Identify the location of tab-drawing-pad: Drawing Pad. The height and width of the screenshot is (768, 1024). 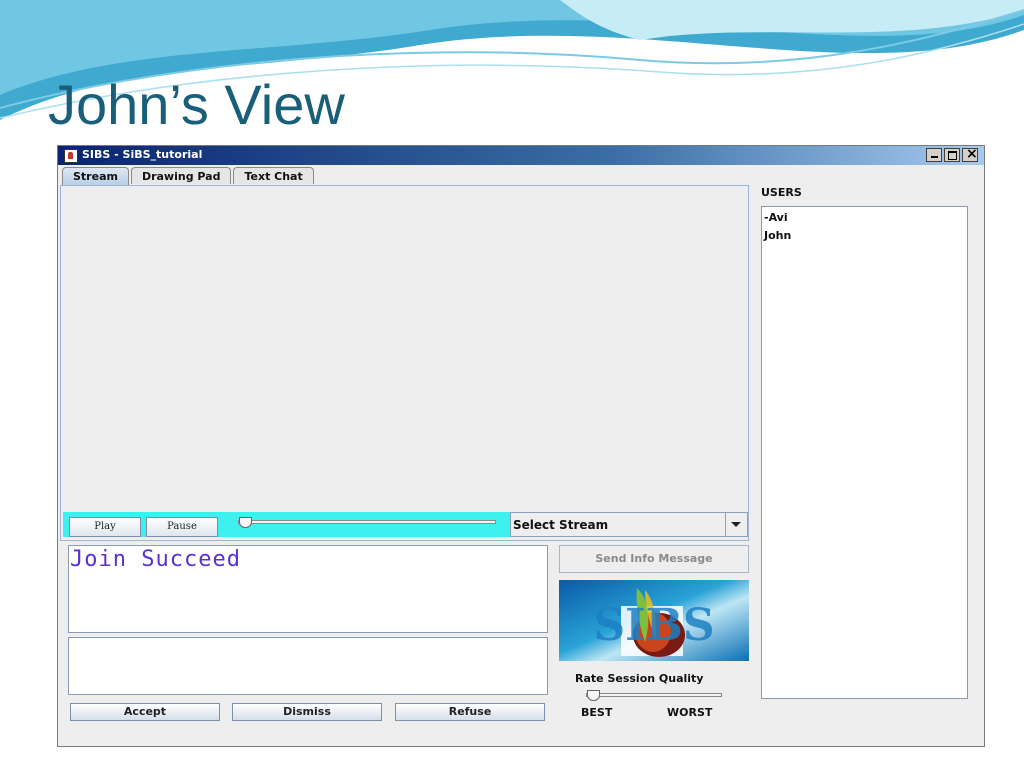
(181, 175).